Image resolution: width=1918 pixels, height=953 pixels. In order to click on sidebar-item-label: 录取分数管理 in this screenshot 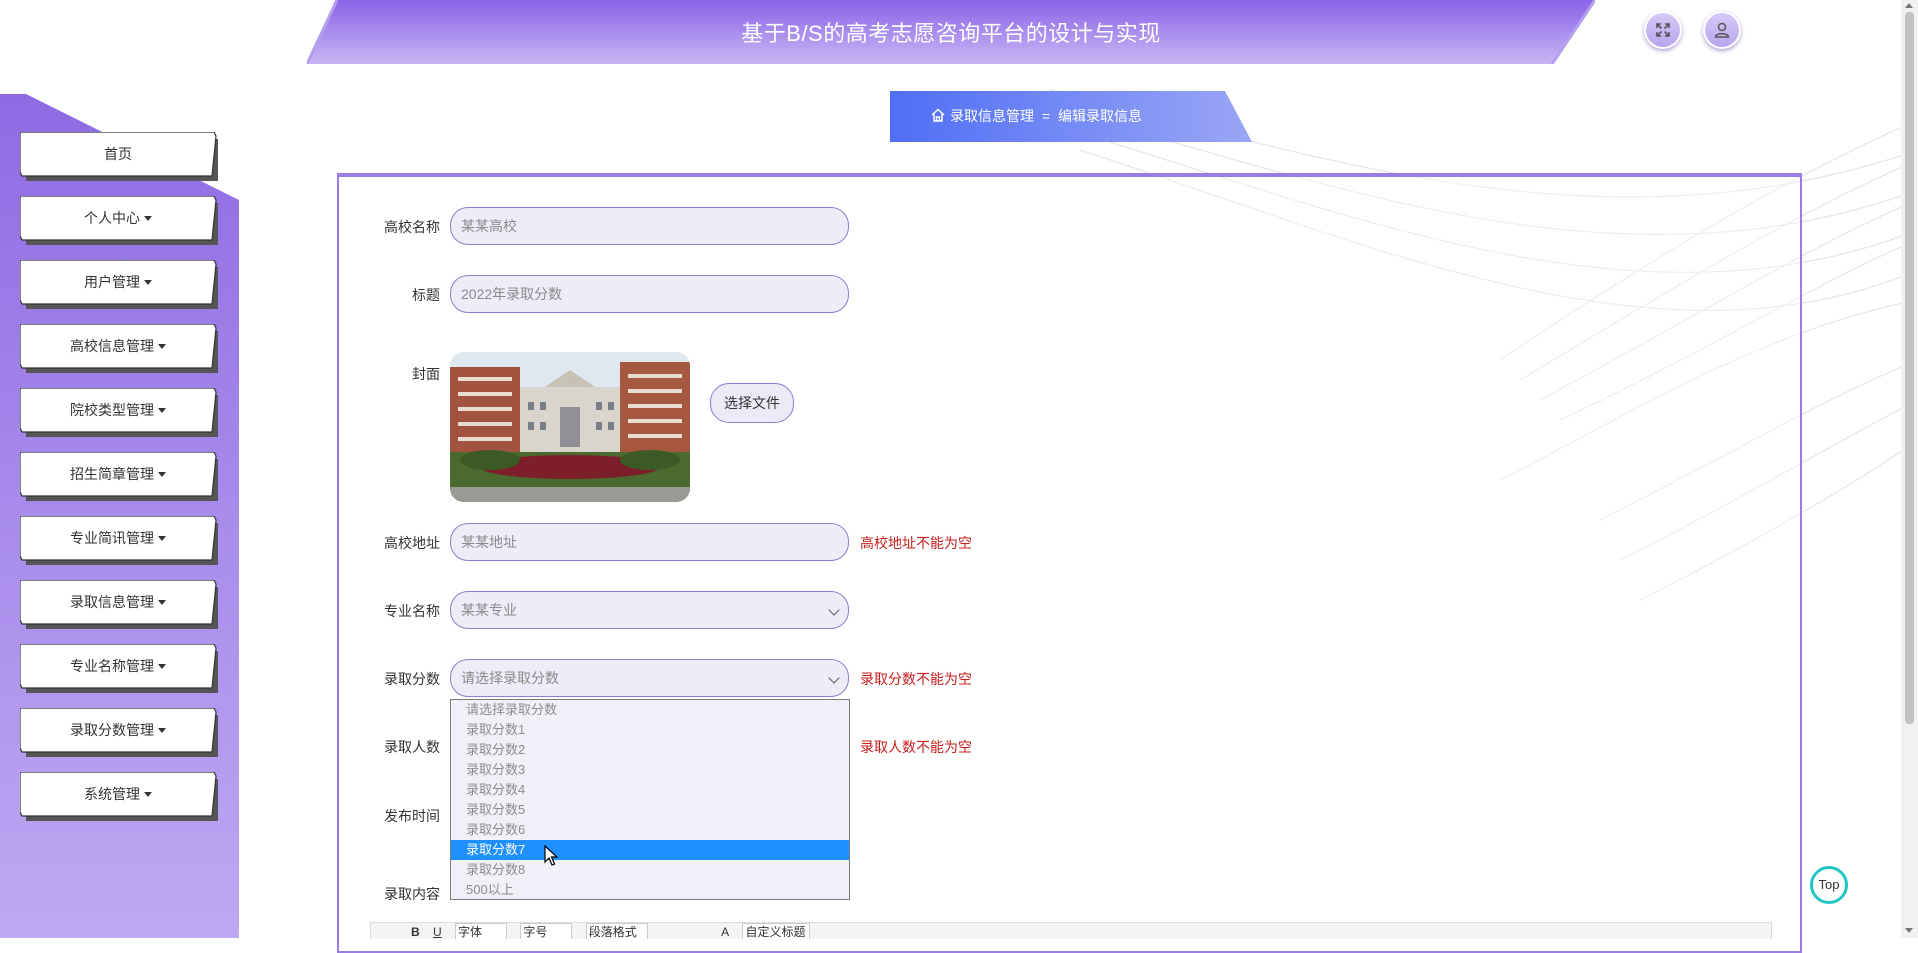, I will do `click(118, 730)`.